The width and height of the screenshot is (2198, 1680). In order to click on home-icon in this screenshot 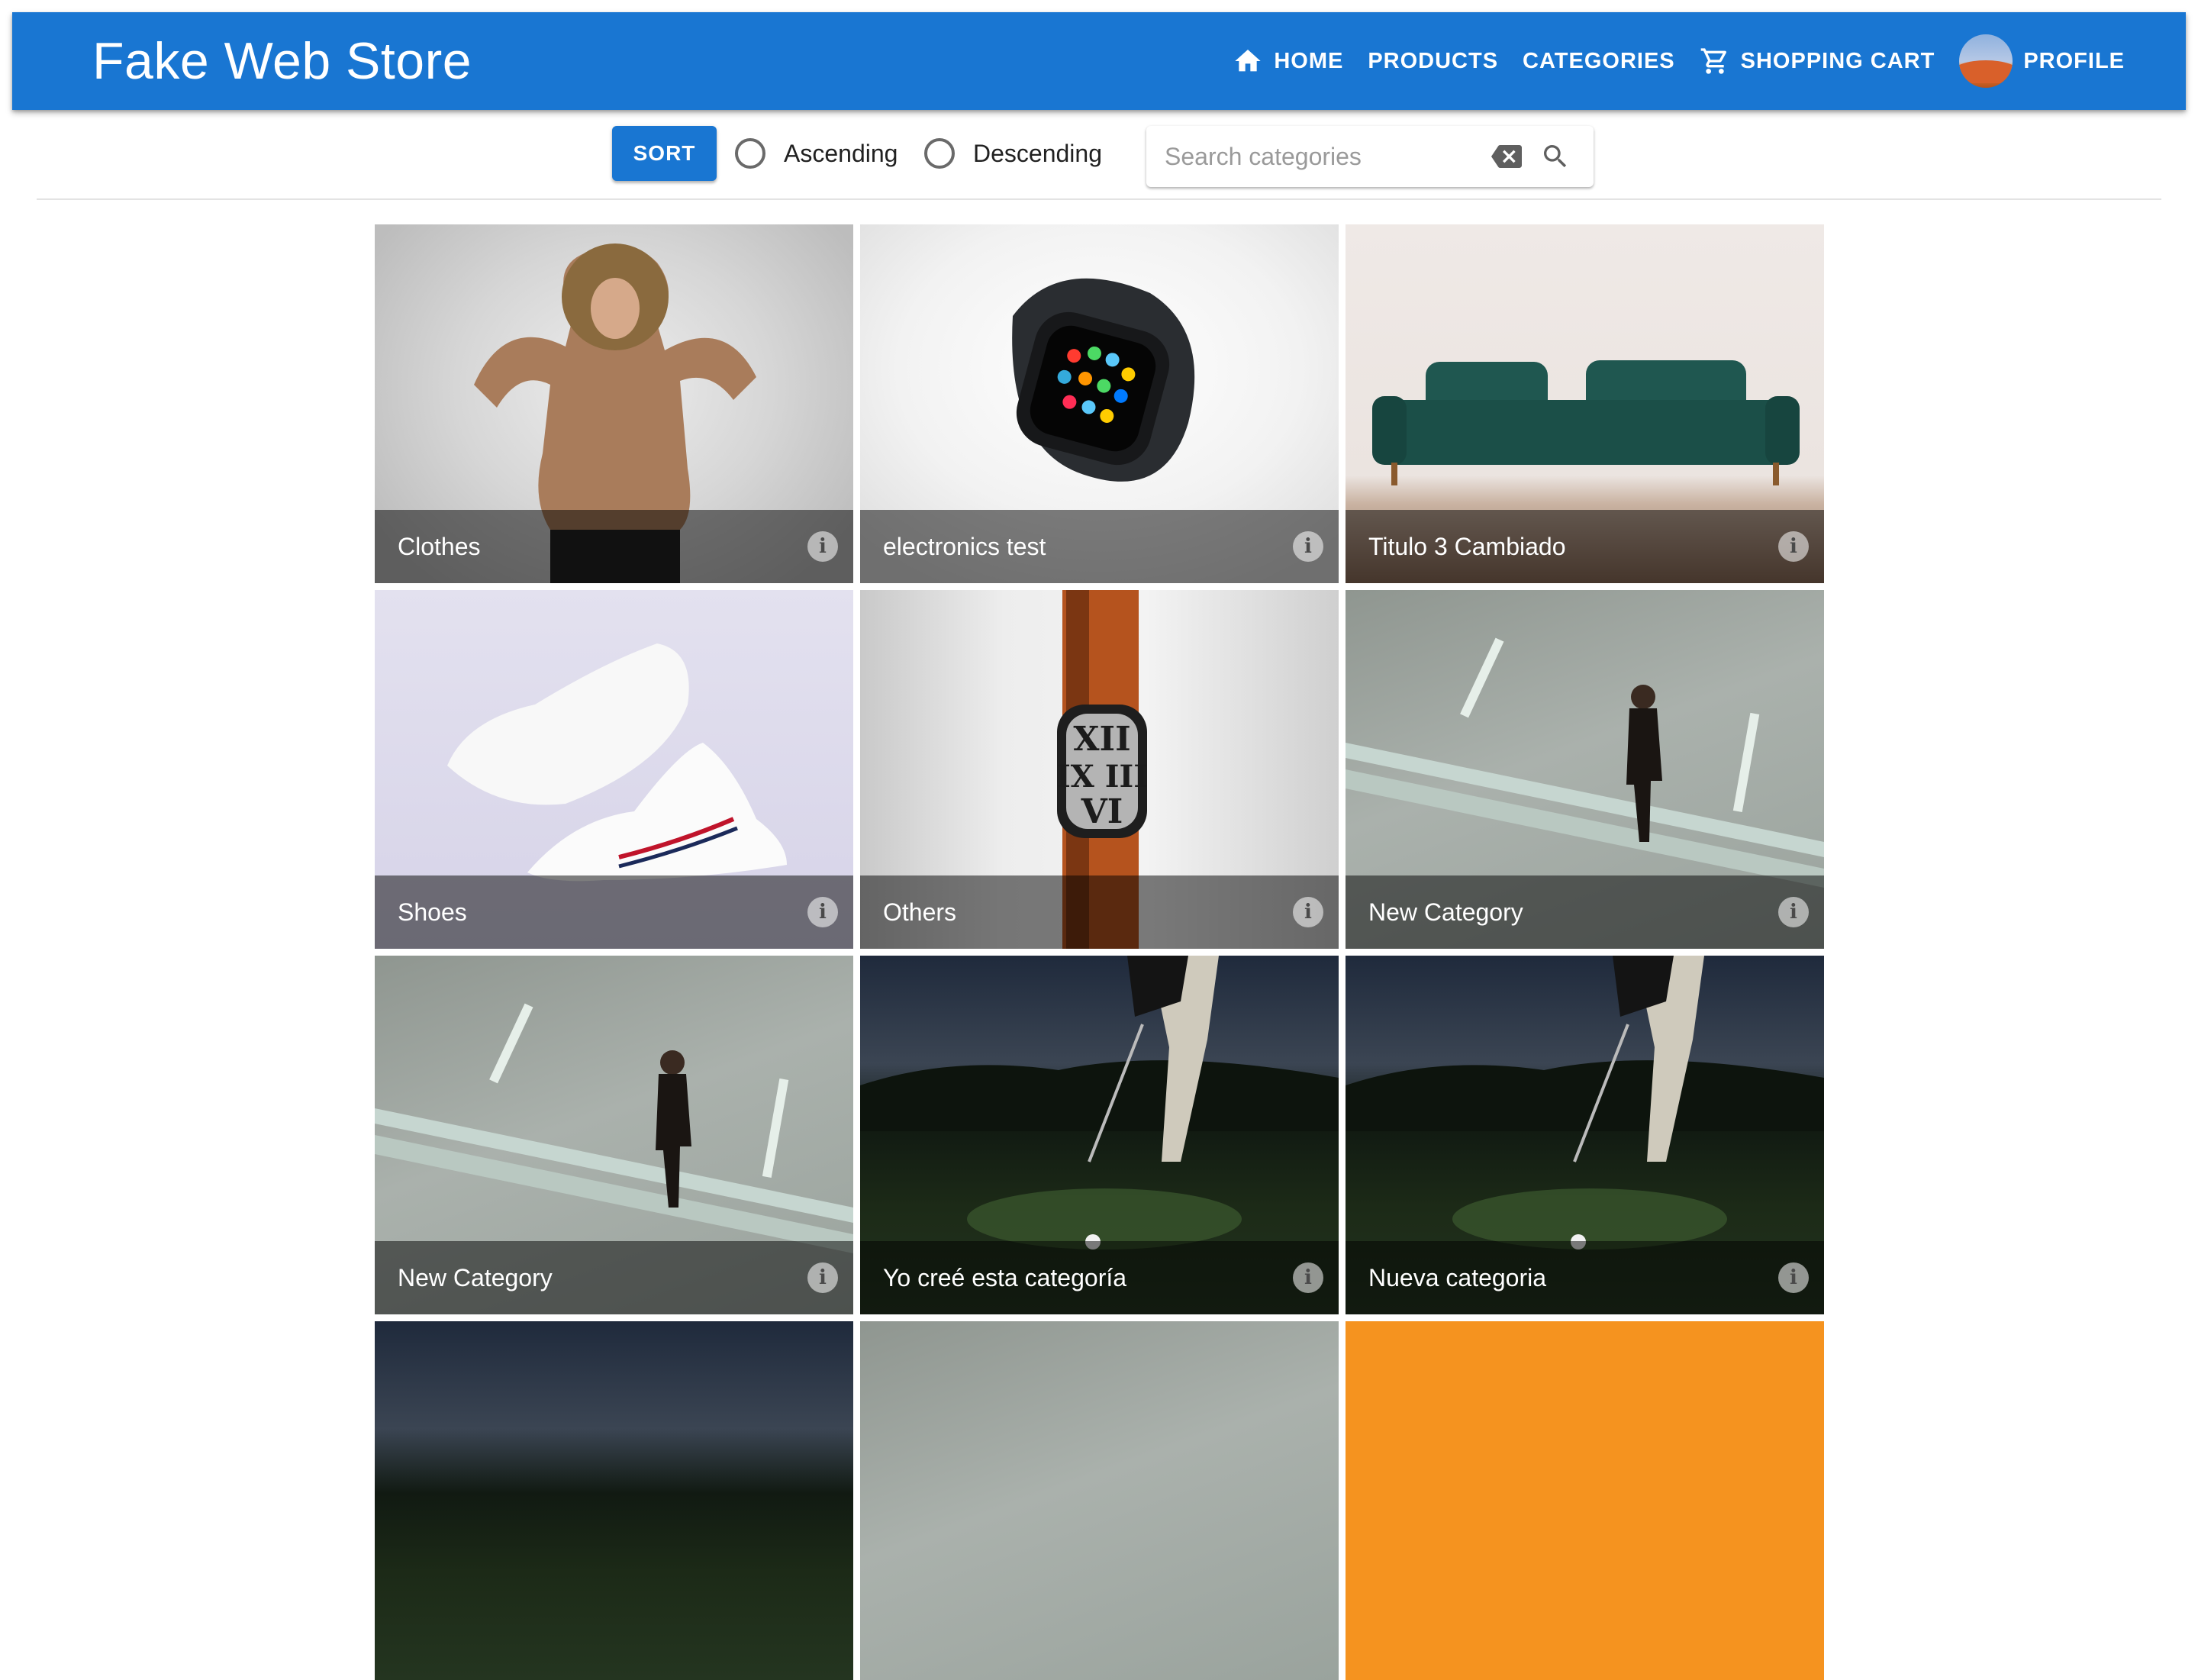, I will do `click(1248, 61)`.